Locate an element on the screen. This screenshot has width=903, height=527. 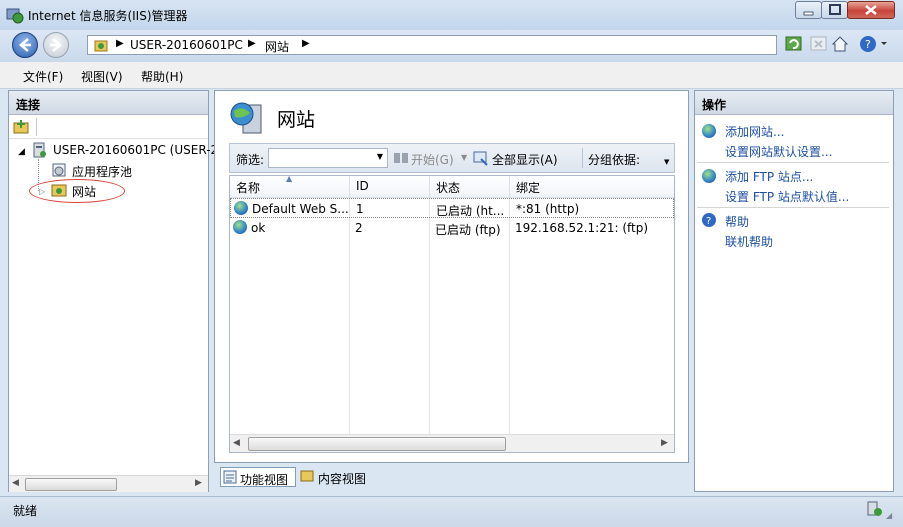
add-connection-icon is located at coordinates (21, 128).